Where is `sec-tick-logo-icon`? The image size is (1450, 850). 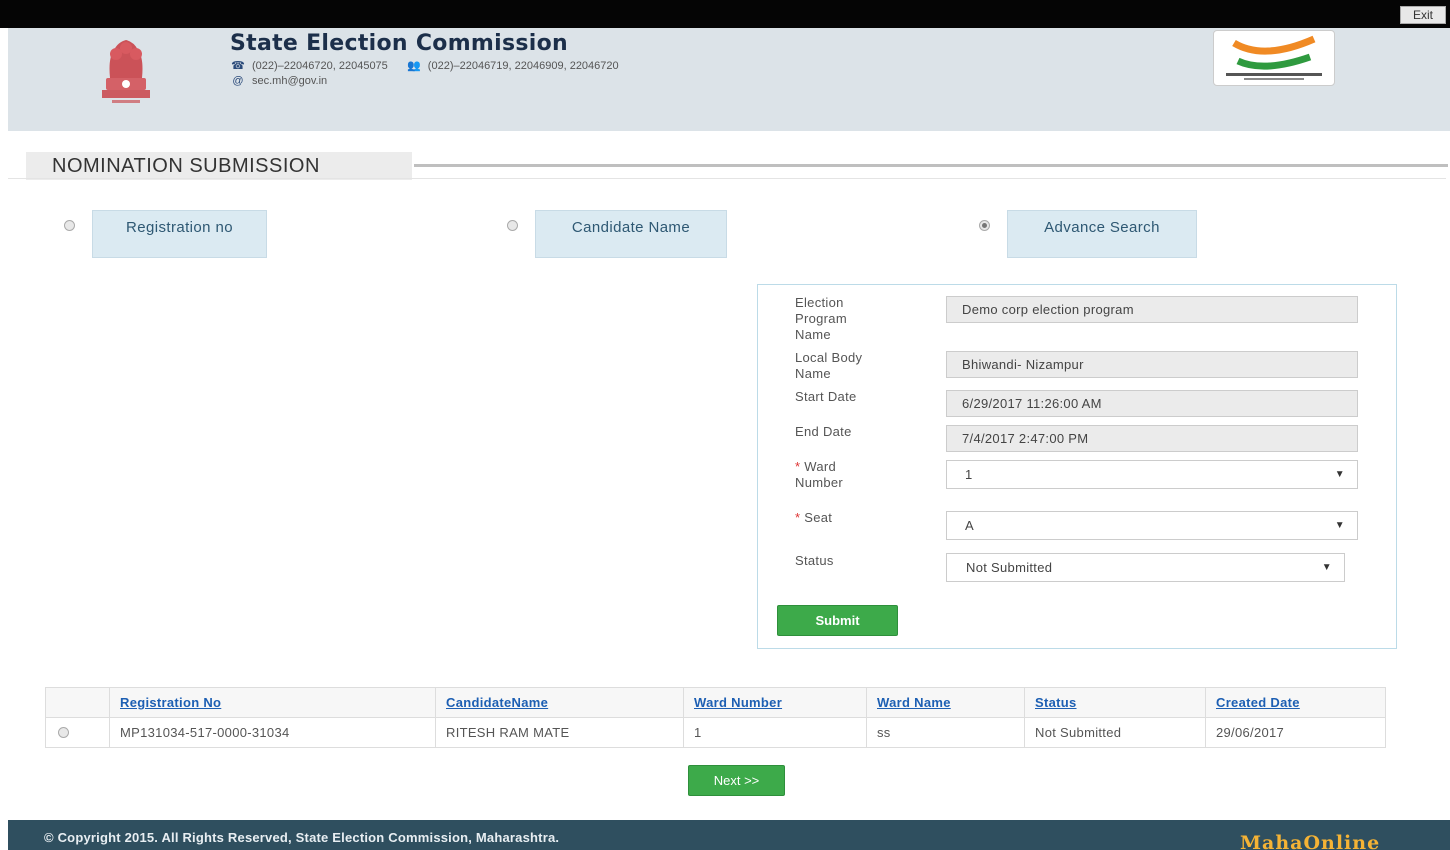
sec-tick-logo-icon is located at coordinates (1274, 57).